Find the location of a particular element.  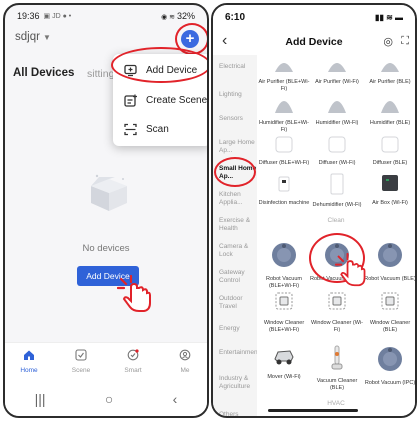

device-card: Diffuser (BLE+Wi-Fi) is located at coordinates (284, 151).